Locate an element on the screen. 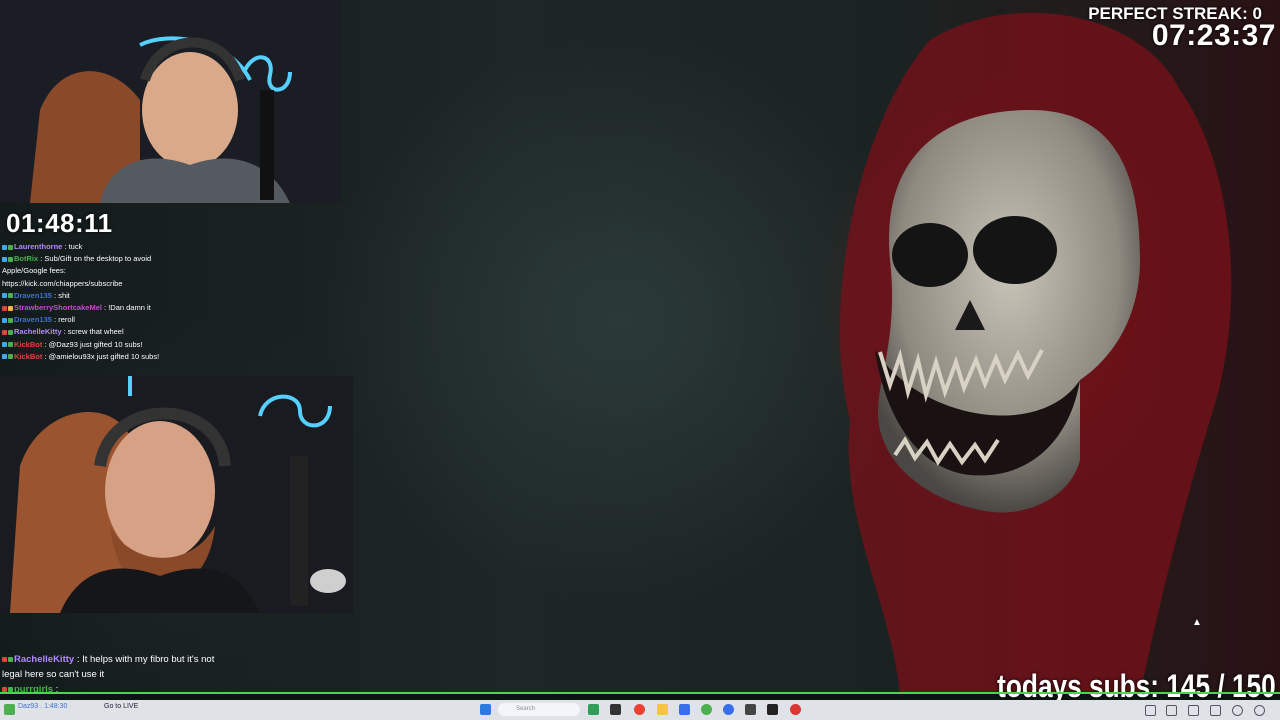 This screenshot has height=720, width=1280. chat-line: RachelleKitty : screw that wheel is located at coordinates (172, 332).